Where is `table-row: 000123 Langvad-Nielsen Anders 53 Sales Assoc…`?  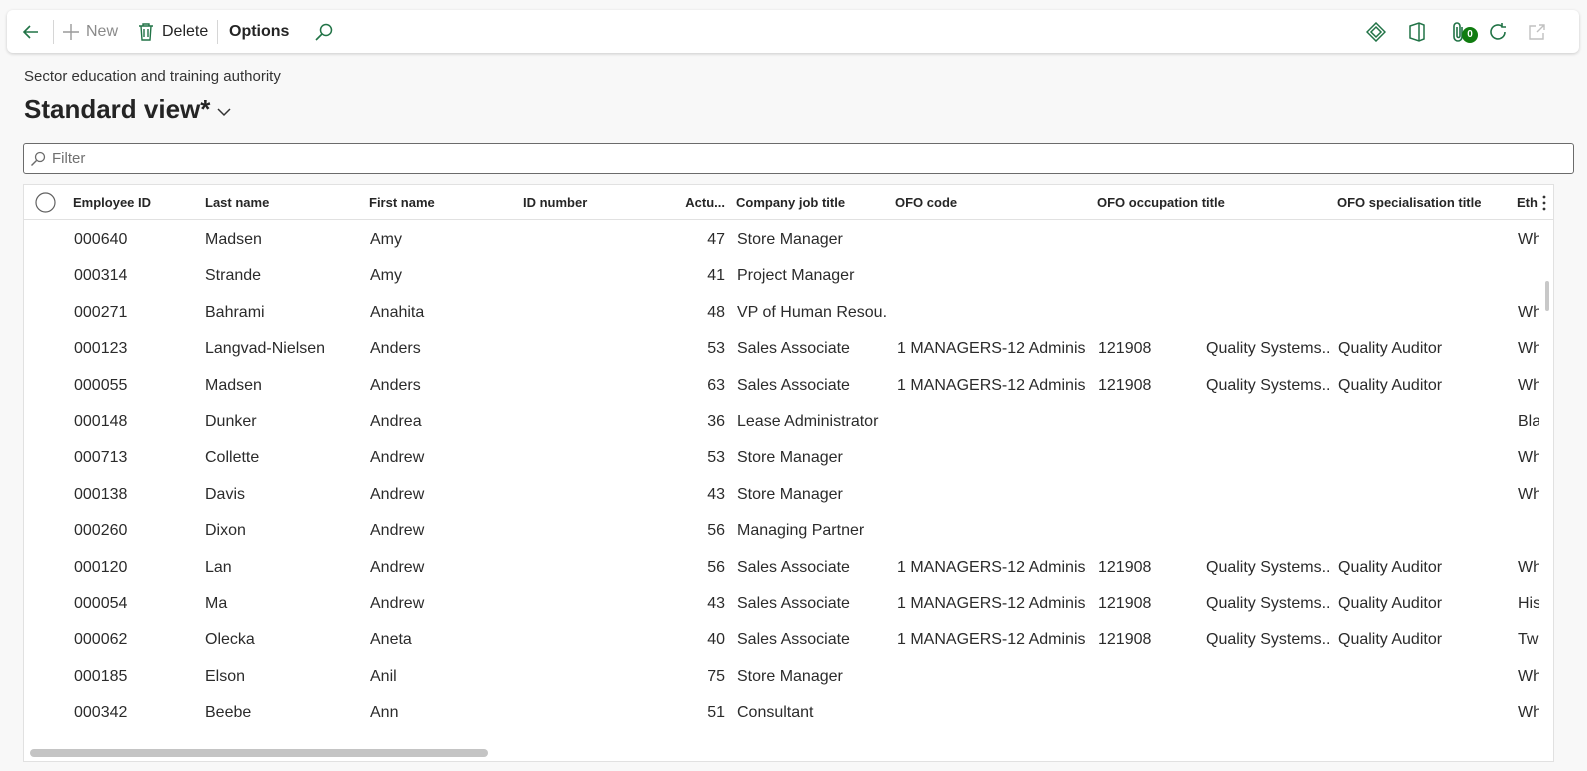 table-row: 000123 Langvad-Nielsen Anders 53 Sales Assoc… is located at coordinates (781, 349).